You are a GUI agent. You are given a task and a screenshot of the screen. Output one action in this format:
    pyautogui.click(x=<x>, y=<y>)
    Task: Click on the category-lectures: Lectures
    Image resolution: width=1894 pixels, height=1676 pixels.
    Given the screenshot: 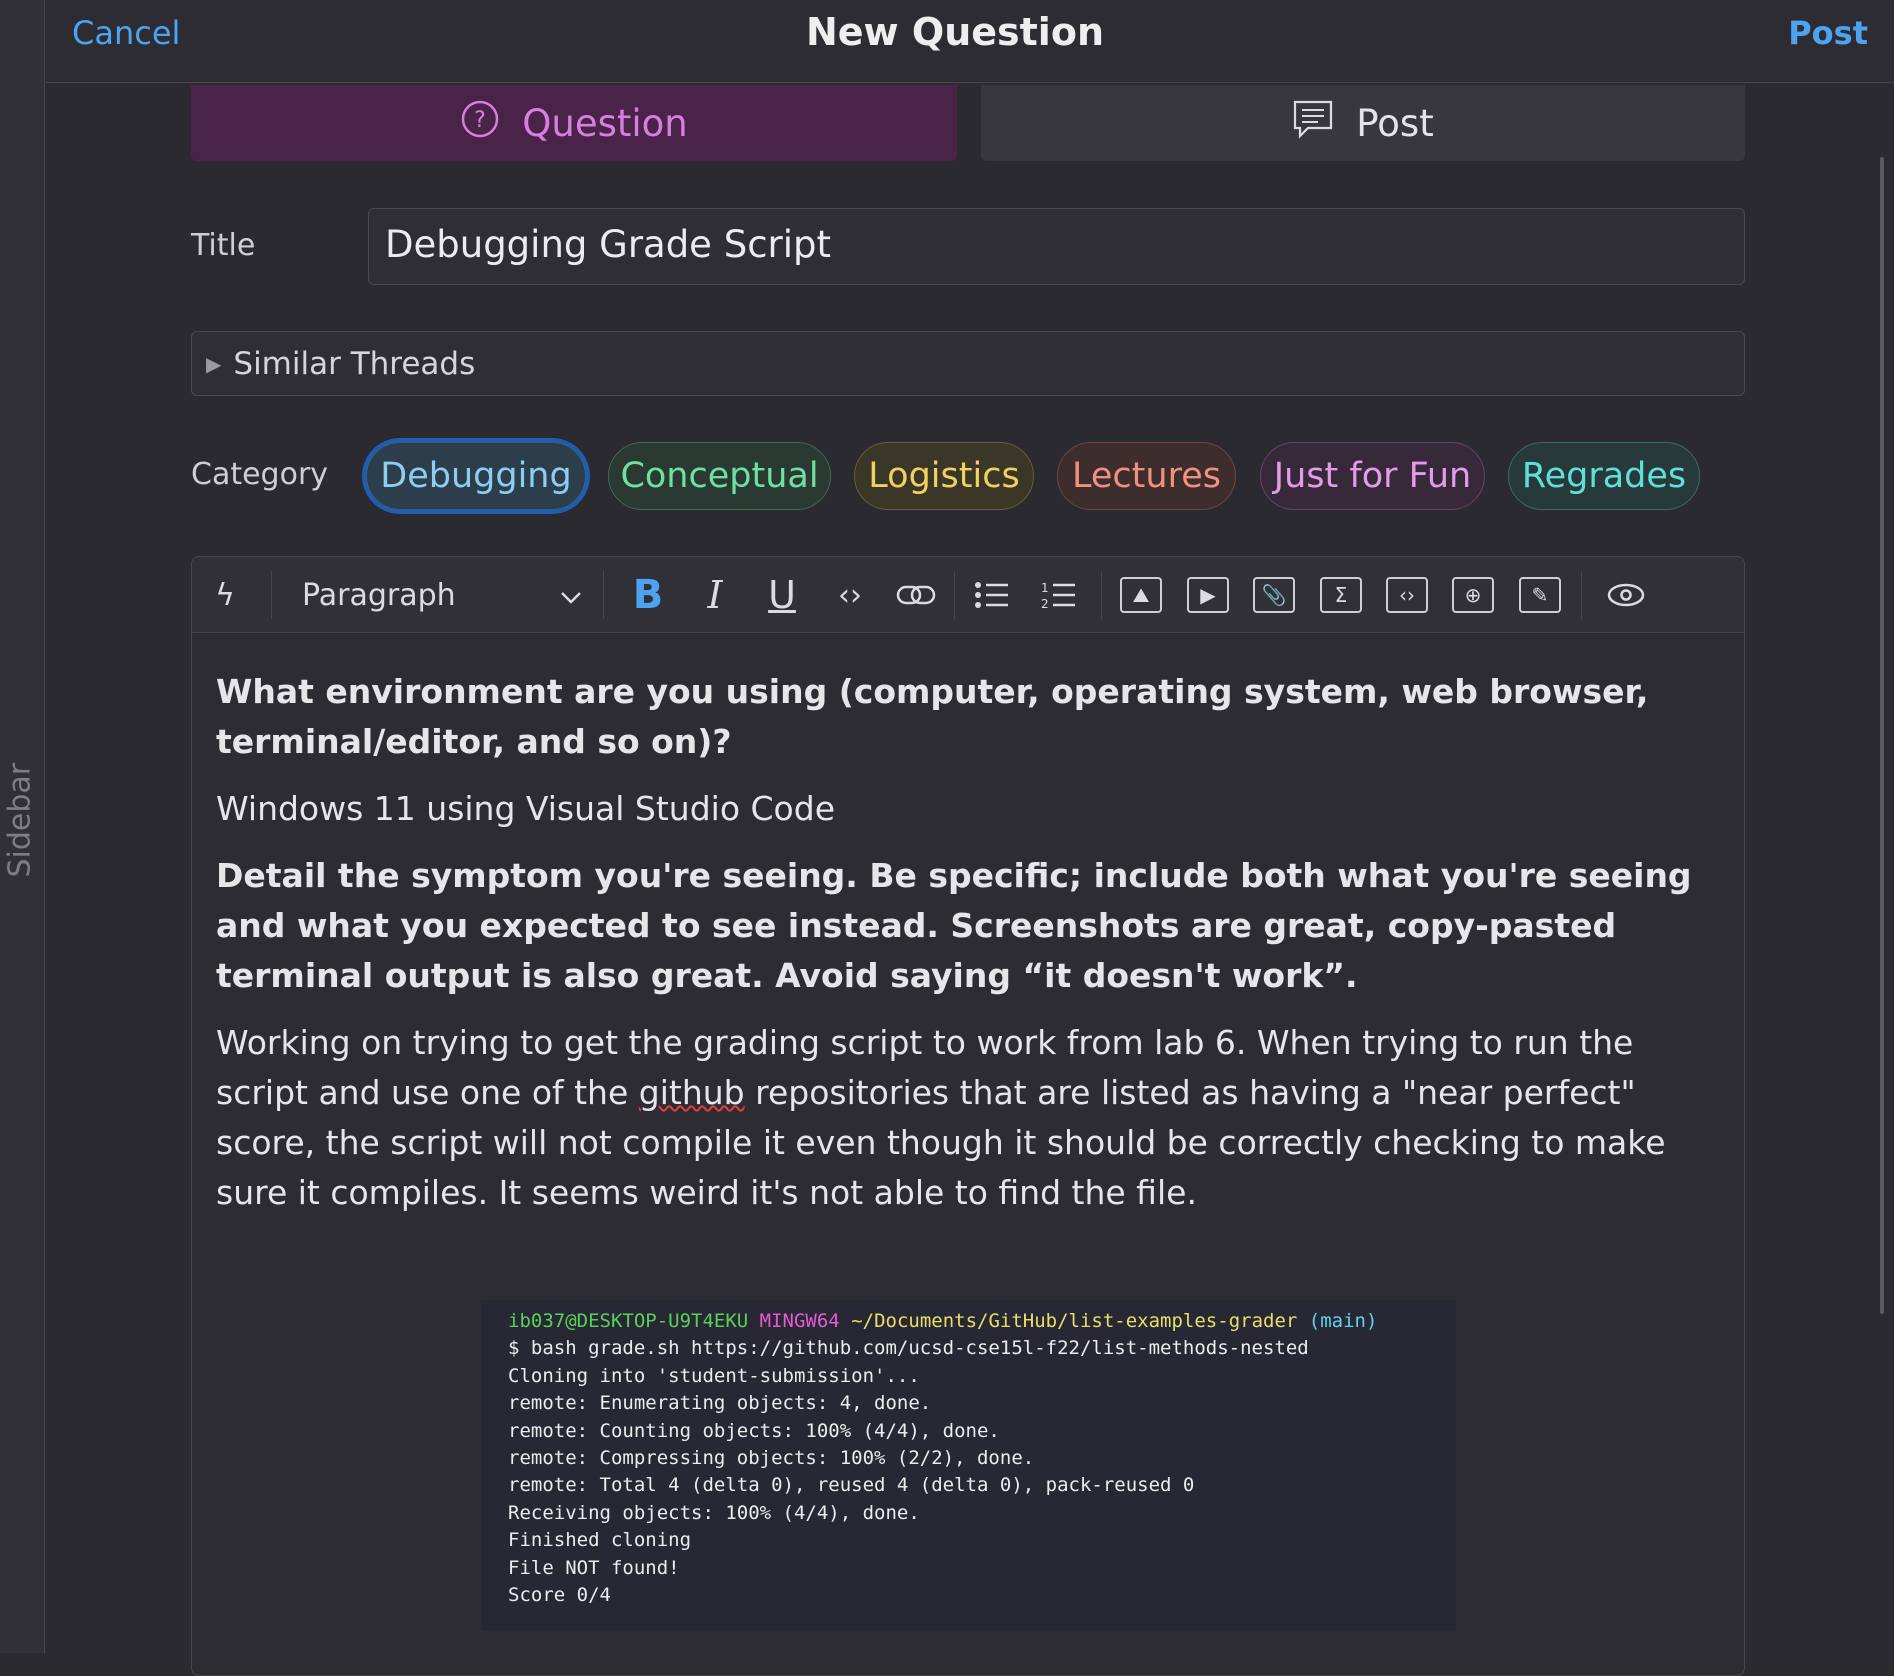 What is the action you would take?
    pyautogui.click(x=1146, y=476)
    